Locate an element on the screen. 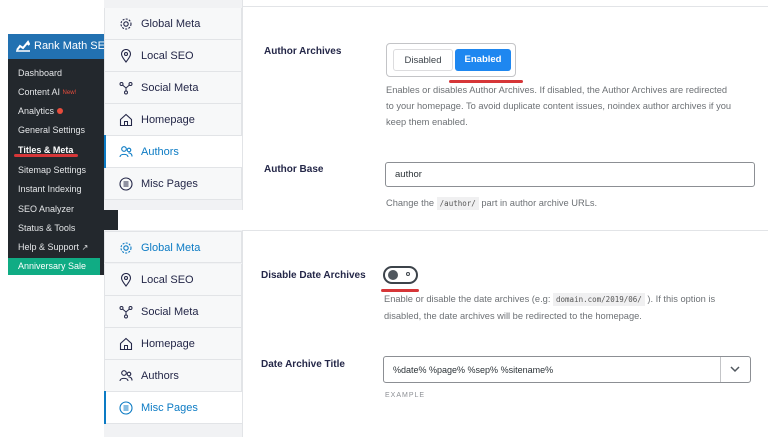 The image size is (768, 437). external-link-icon: ↗ is located at coordinates (85, 247).